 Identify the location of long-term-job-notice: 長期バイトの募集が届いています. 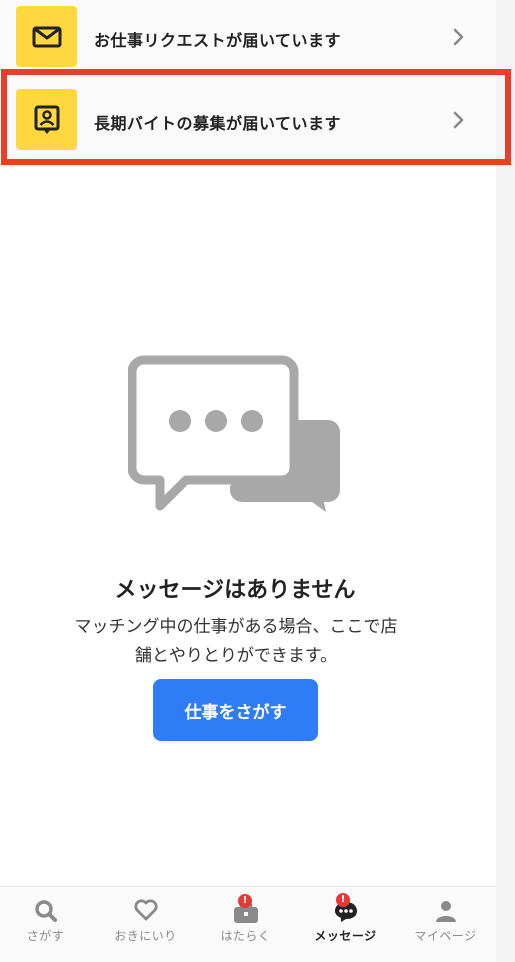
(248, 120).